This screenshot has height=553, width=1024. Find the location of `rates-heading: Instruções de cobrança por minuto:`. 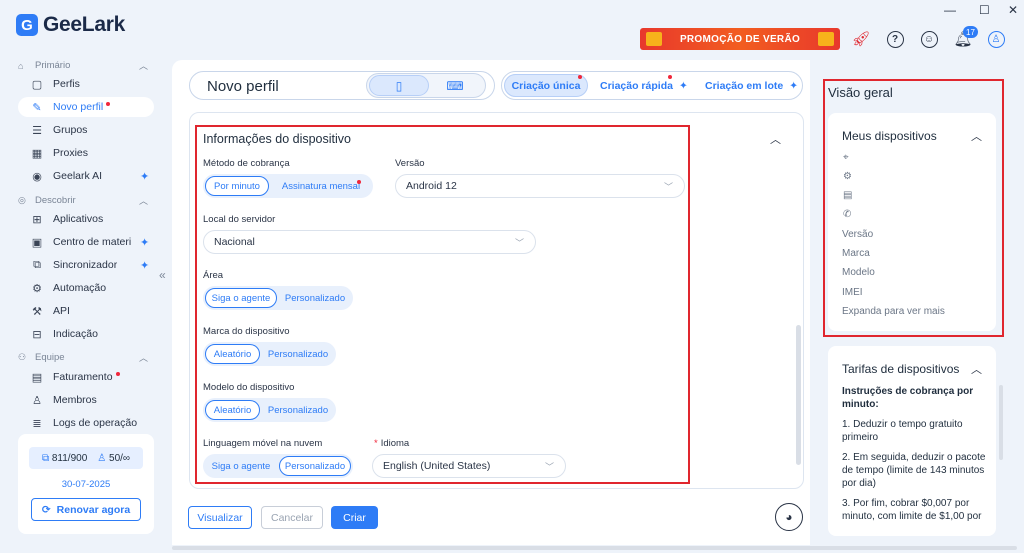

rates-heading: Instruções de cobrança por minuto: is located at coordinates (908, 398).